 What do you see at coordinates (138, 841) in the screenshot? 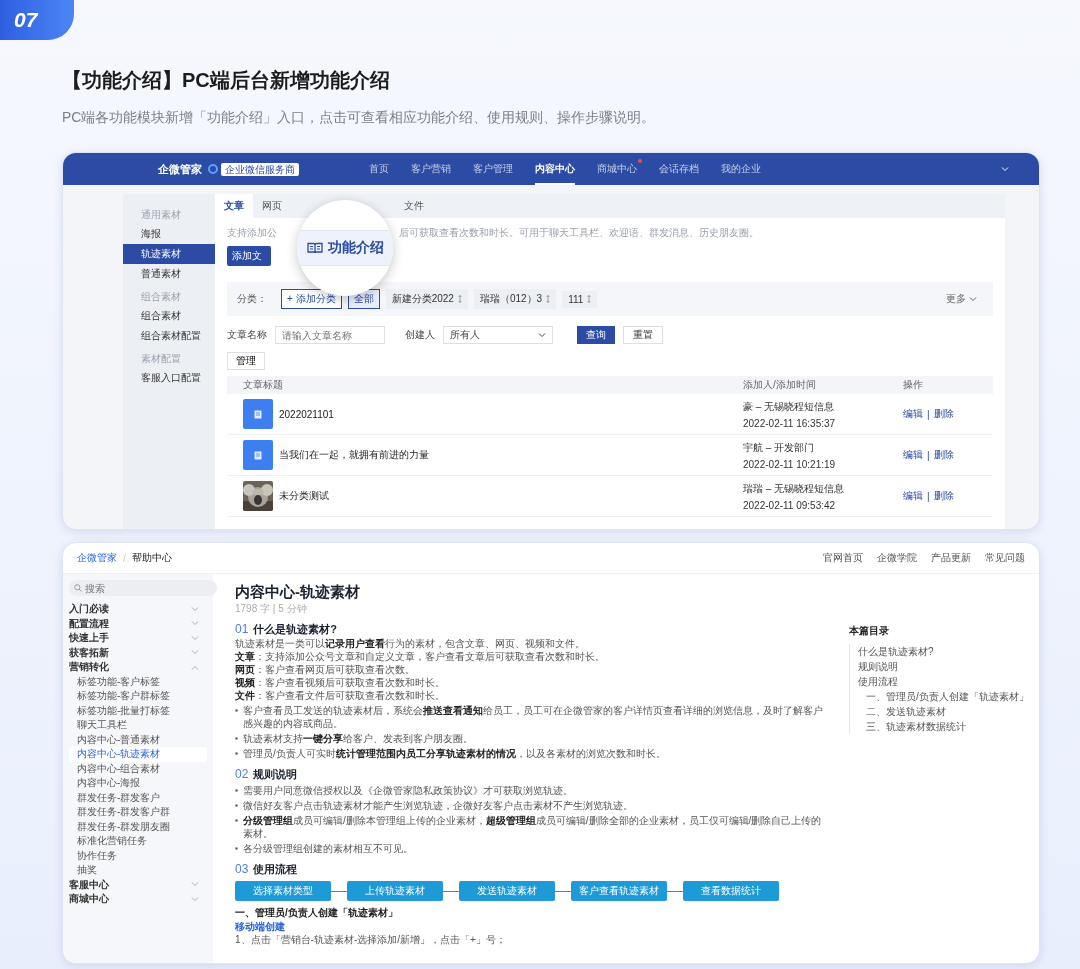
I see `nav-item: 标准化营销任务` at bounding box center [138, 841].